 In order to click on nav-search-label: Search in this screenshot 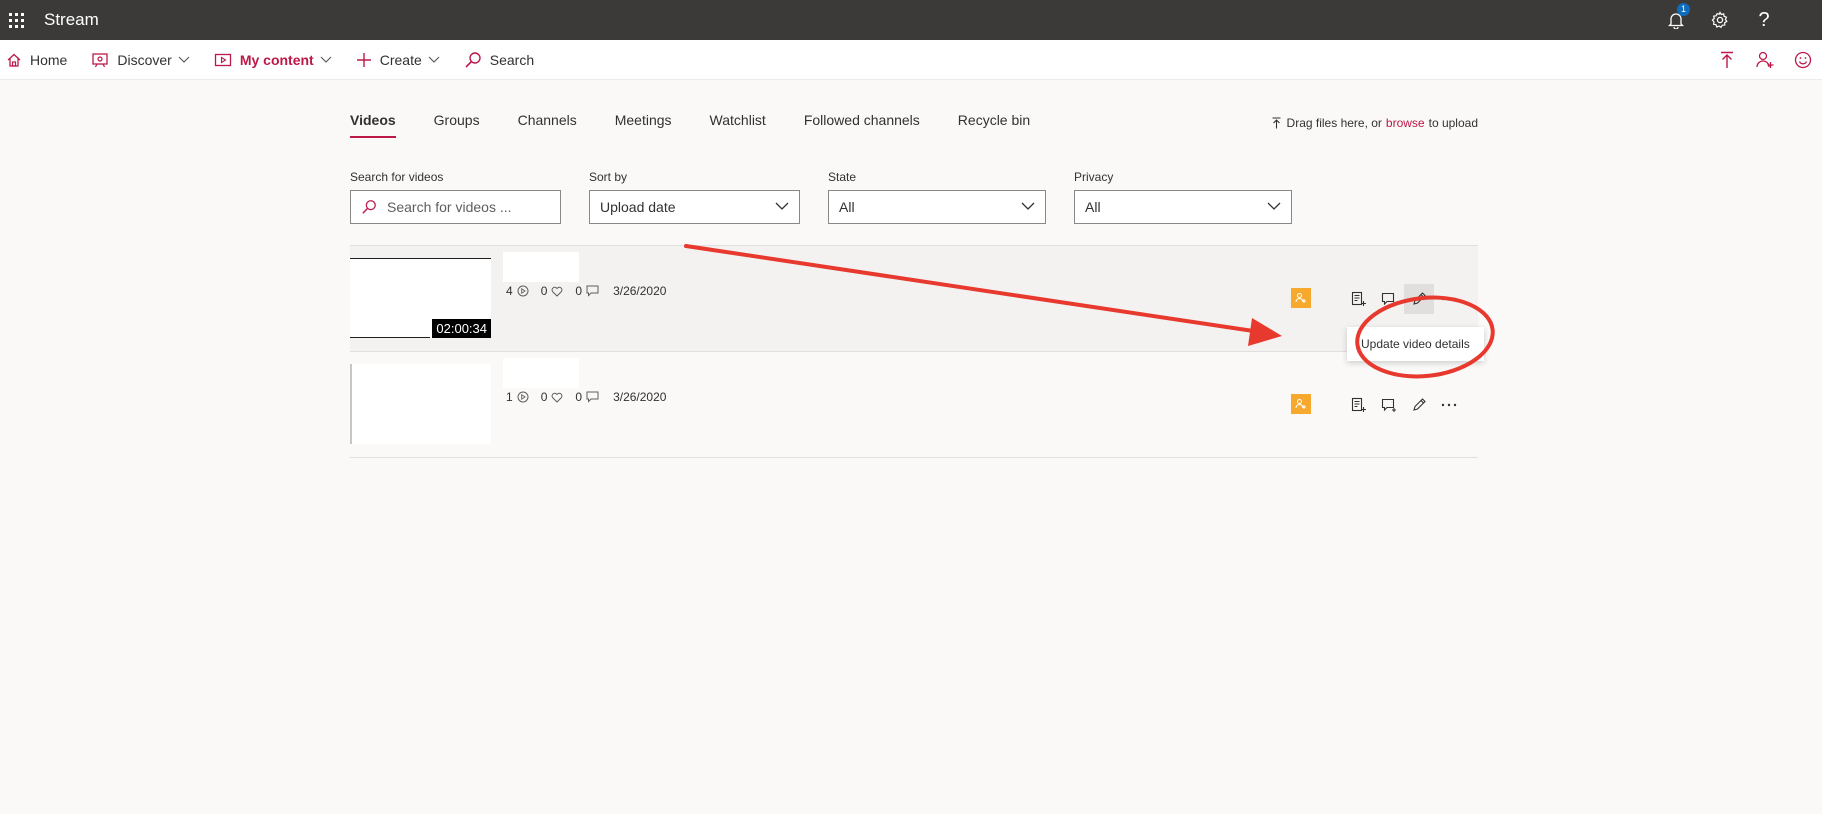, I will do `click(512, 59)`.